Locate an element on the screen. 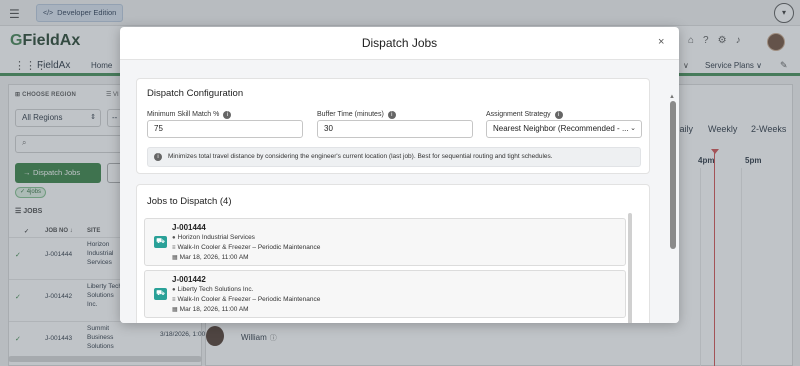  scroll-up-icon: ▲ is located at coordinates (672, 97).